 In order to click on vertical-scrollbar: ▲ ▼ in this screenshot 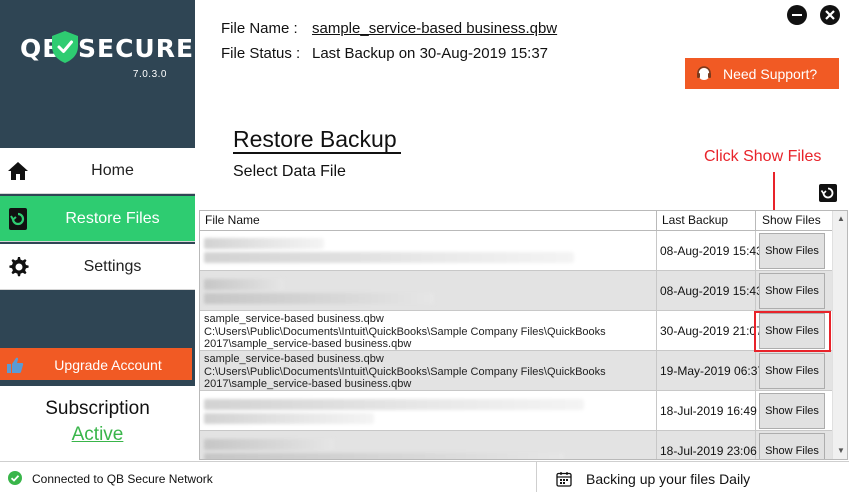, I will do `click(839, 335)`.